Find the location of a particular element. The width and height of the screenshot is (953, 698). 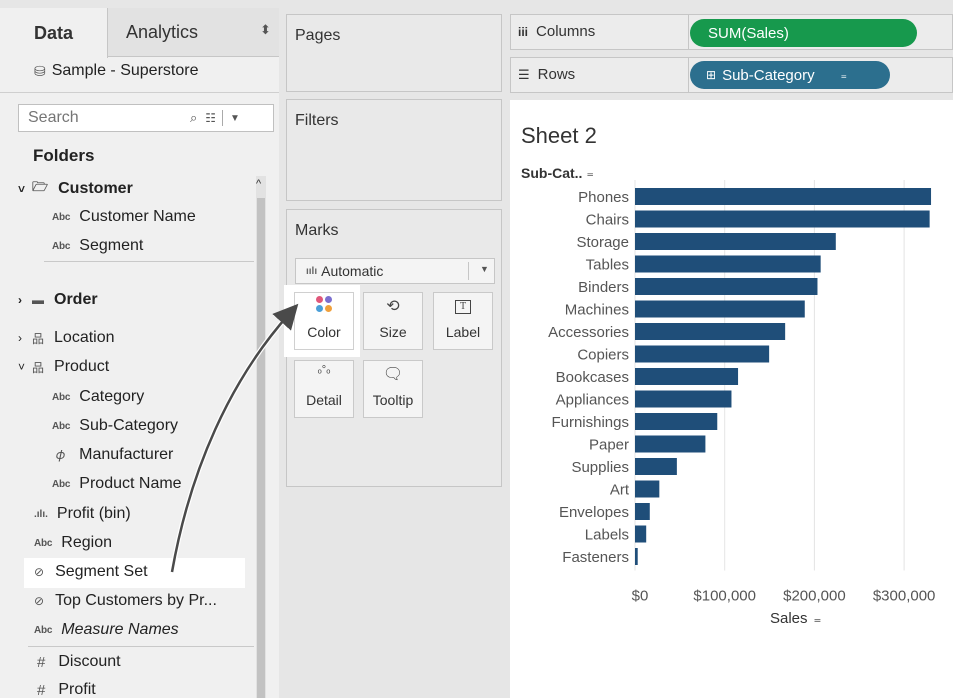

drag-arrow is located at coordinates (234, 438).